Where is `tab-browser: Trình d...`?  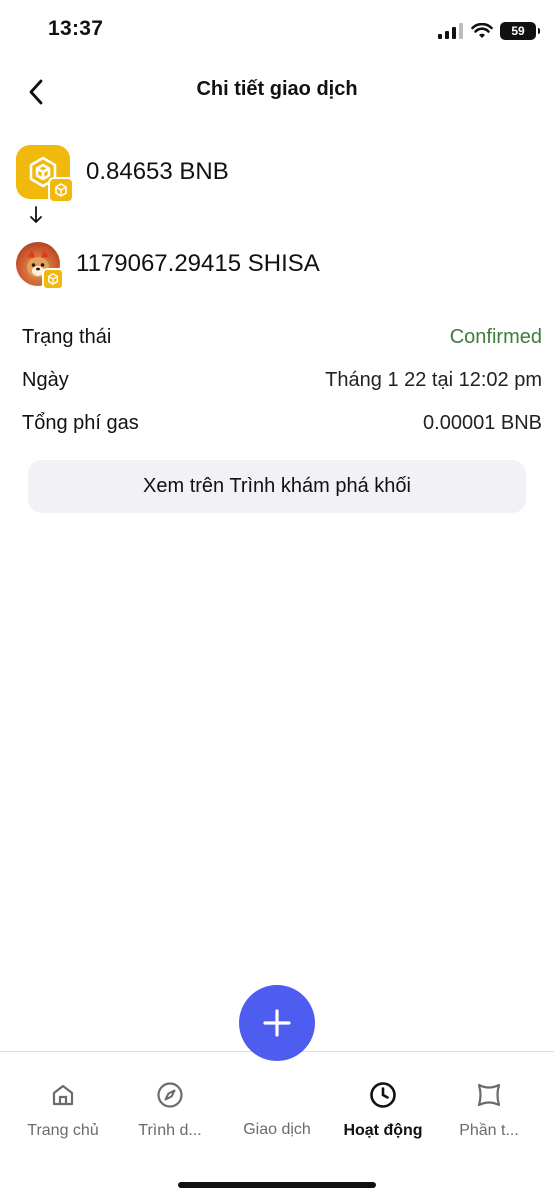
tab-browser: Trình d... is located at coordinates (170, 1110).